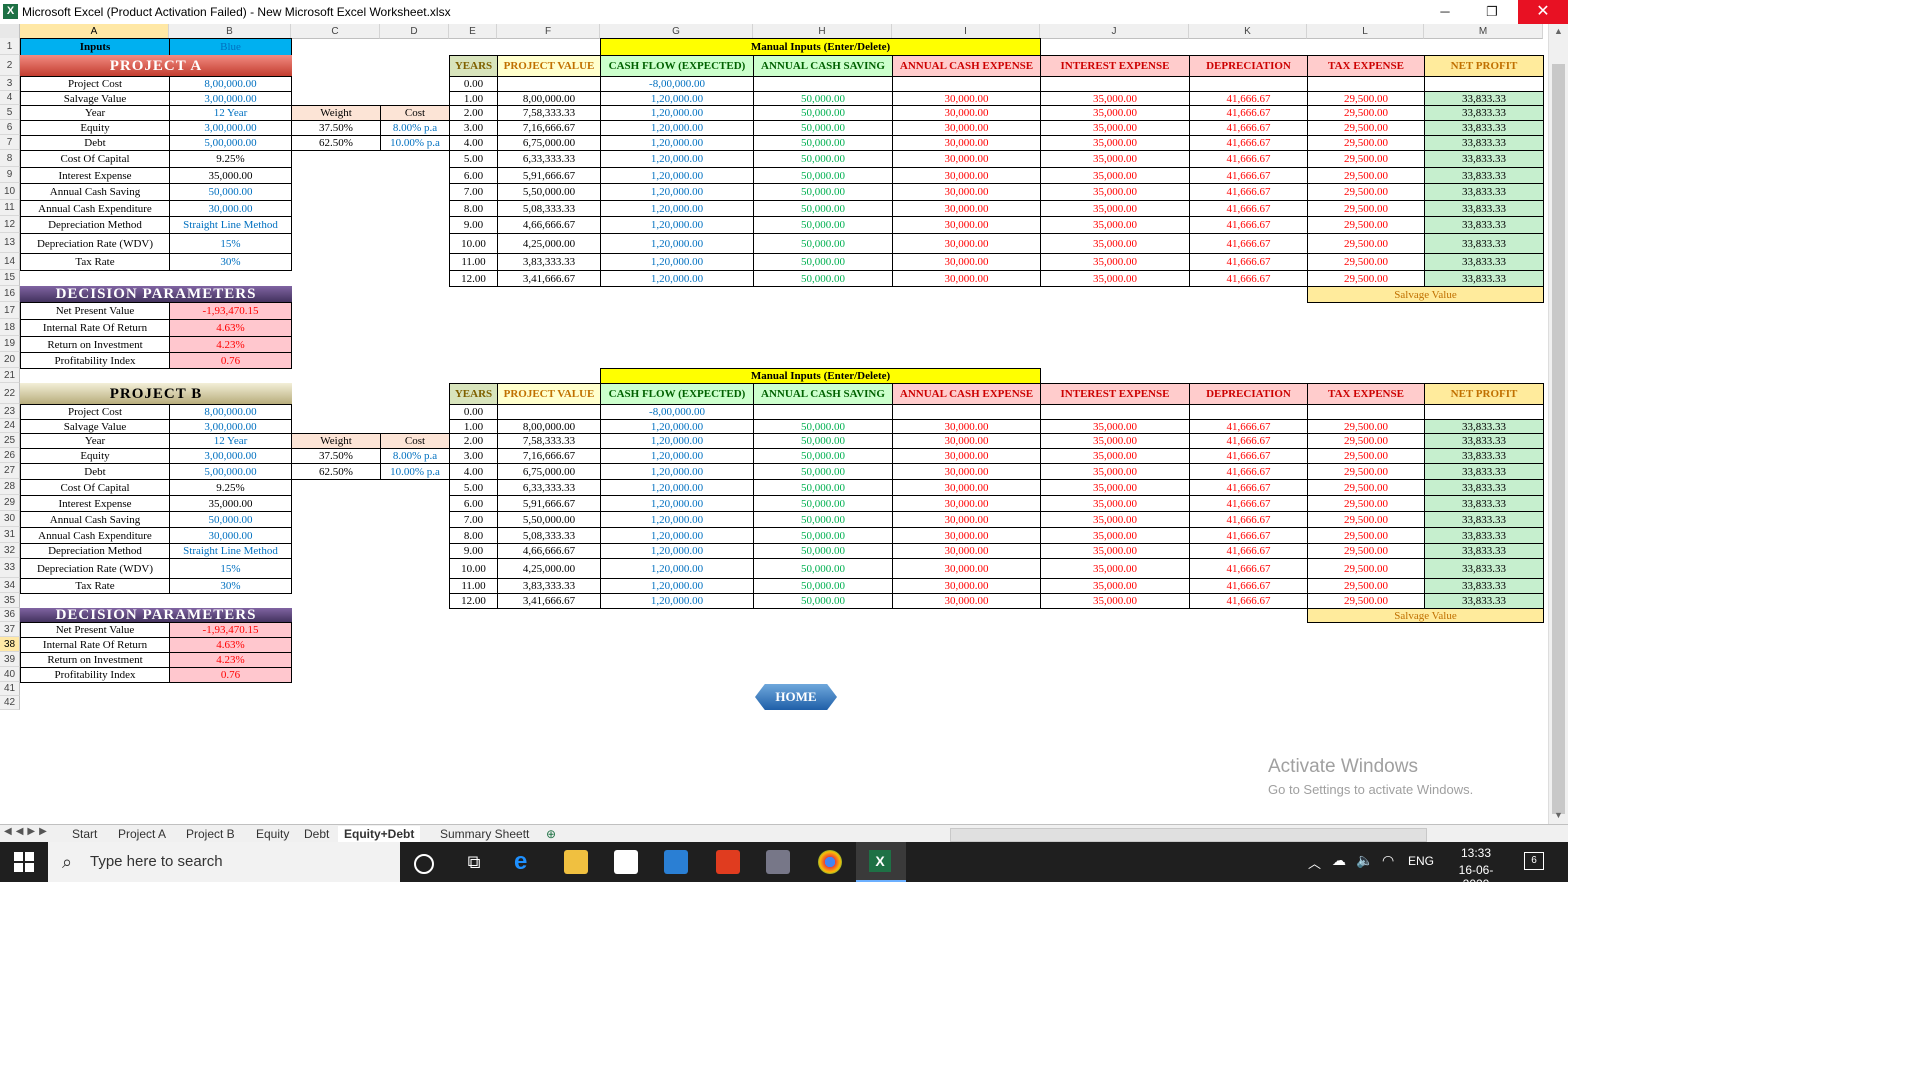  I want to click on weight-header: Weight, so click(336, 441).